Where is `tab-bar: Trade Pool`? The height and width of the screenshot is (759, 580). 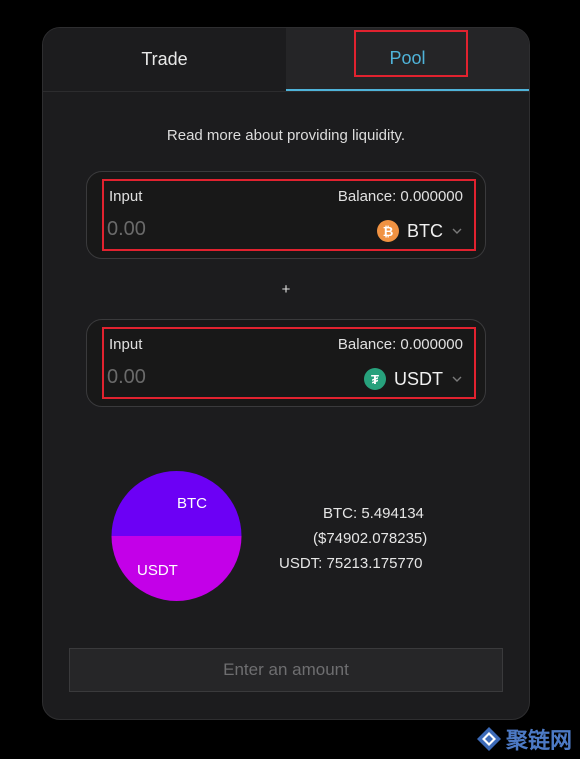
tab-bar: Trade Pool is located at coordinates (286, 60).